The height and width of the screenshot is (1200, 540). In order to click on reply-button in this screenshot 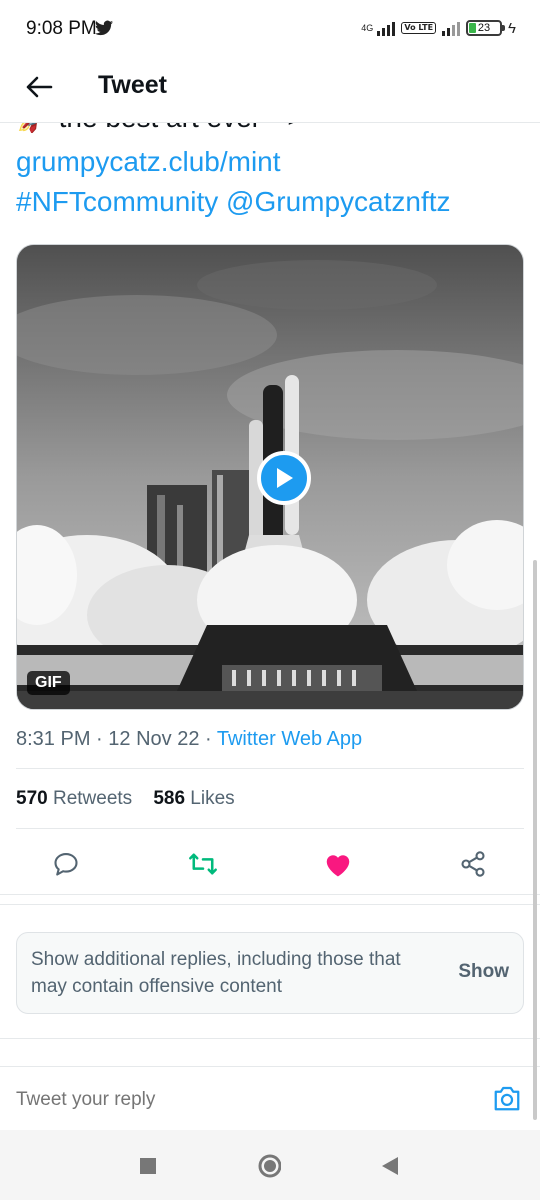, I will do `click(66, 864)`.